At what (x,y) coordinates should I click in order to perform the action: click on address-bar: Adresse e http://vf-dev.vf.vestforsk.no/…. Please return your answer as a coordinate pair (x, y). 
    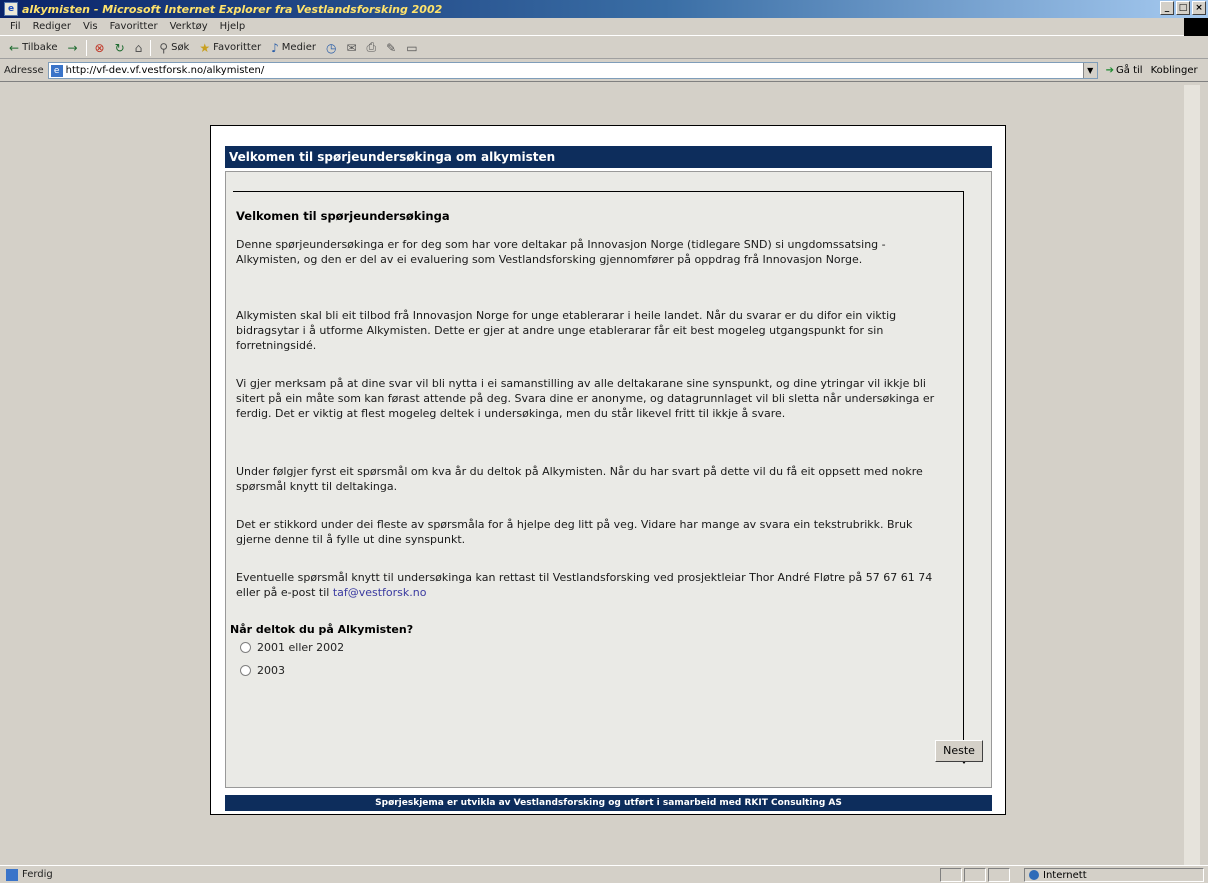
    Looking at the image, I should click on (604, 71).